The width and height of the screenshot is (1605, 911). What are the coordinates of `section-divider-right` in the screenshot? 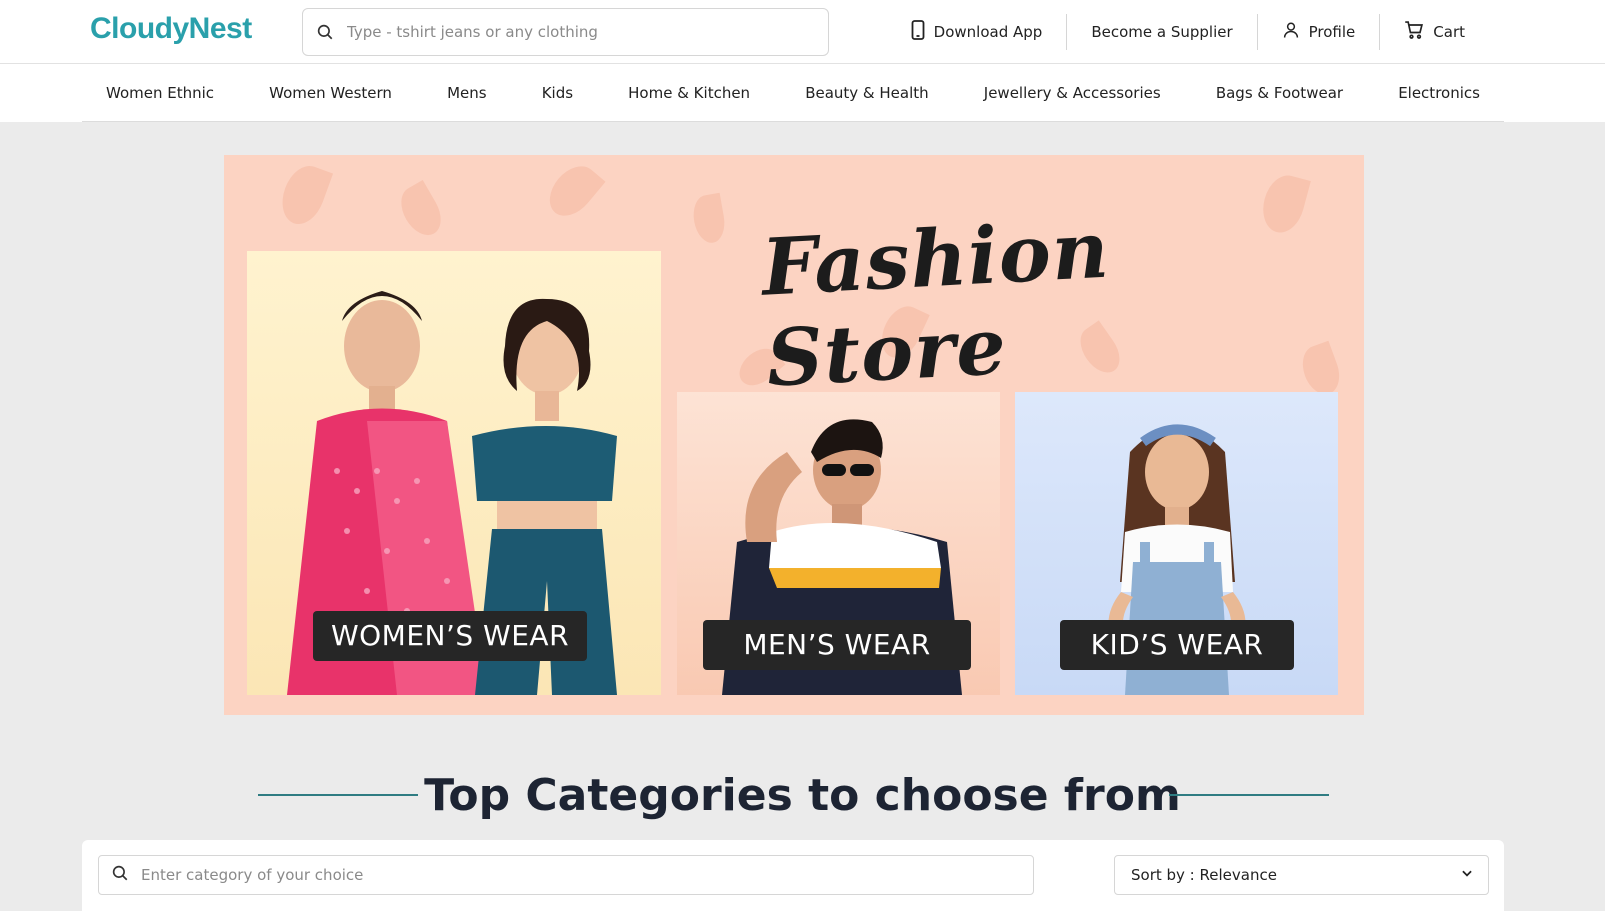 It's located at (1249, 795).